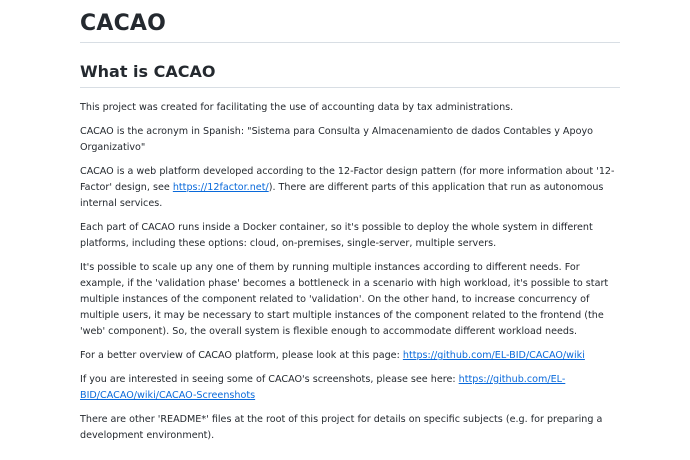 This screenshot has height=460, width=690. Describe the element at coordinates (494, 355) in the screenshot. I see `link-wiki: https://github.com/EL-BID/CACAO/wiki` at that location.